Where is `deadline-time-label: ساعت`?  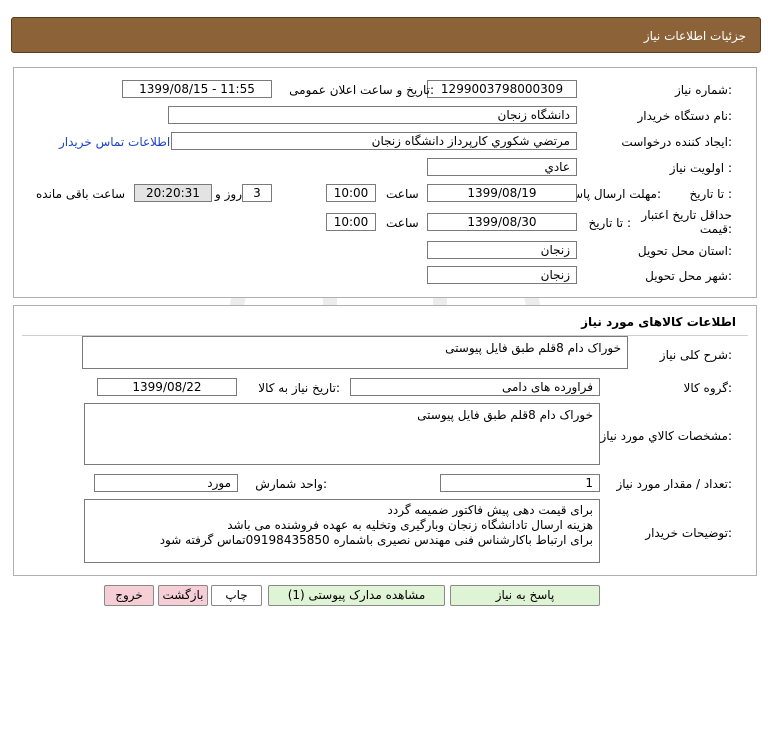
deadline-time-label: ساعت is located at coordinates (402, 194).